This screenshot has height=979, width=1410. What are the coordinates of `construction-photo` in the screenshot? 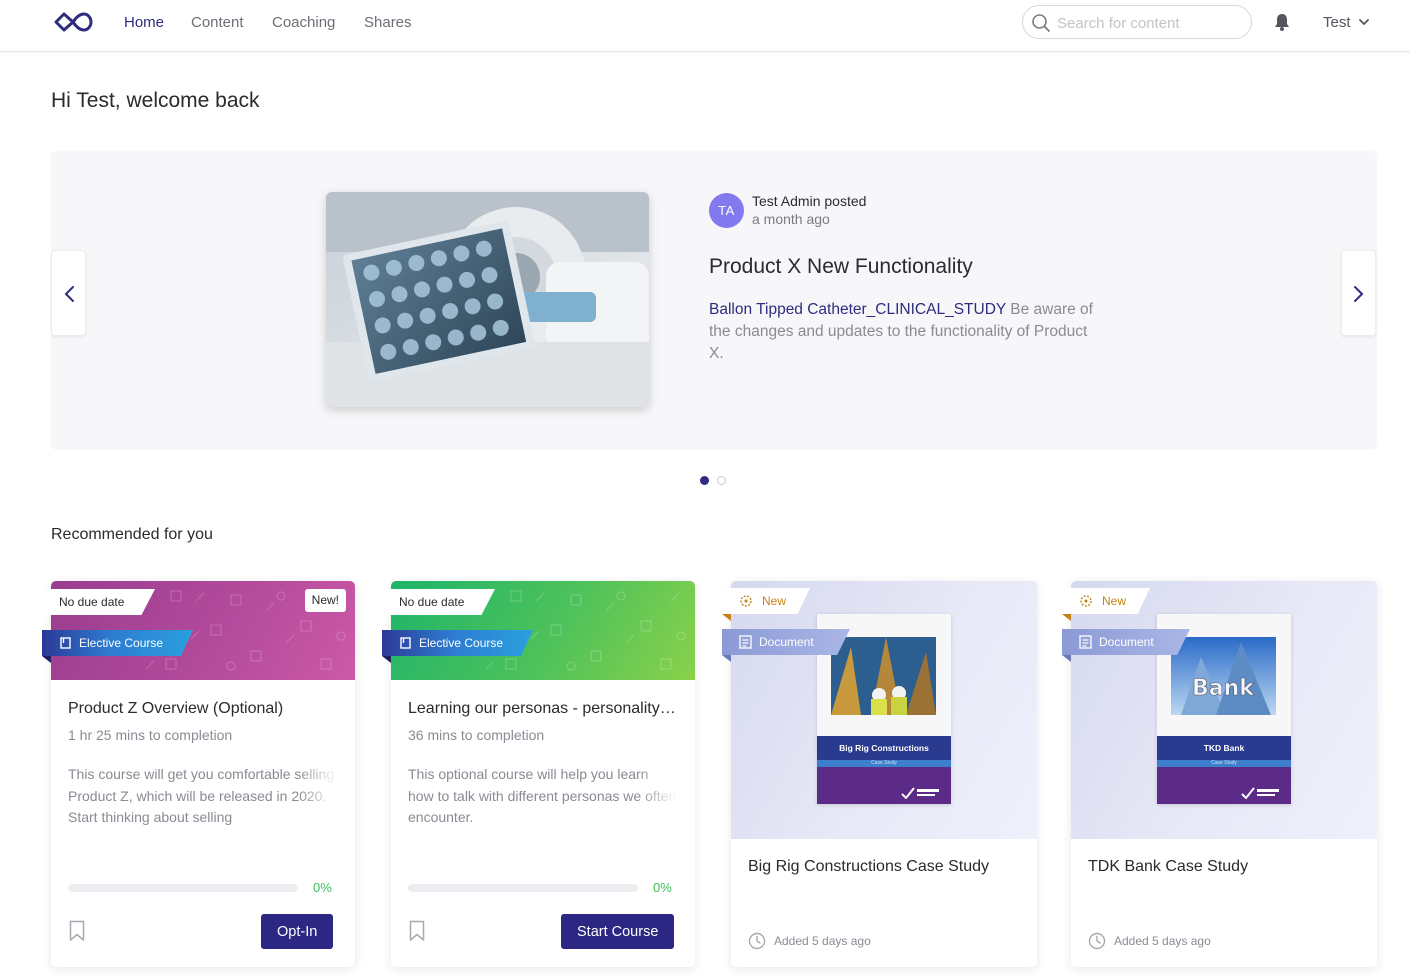 It's located at (883, 676).